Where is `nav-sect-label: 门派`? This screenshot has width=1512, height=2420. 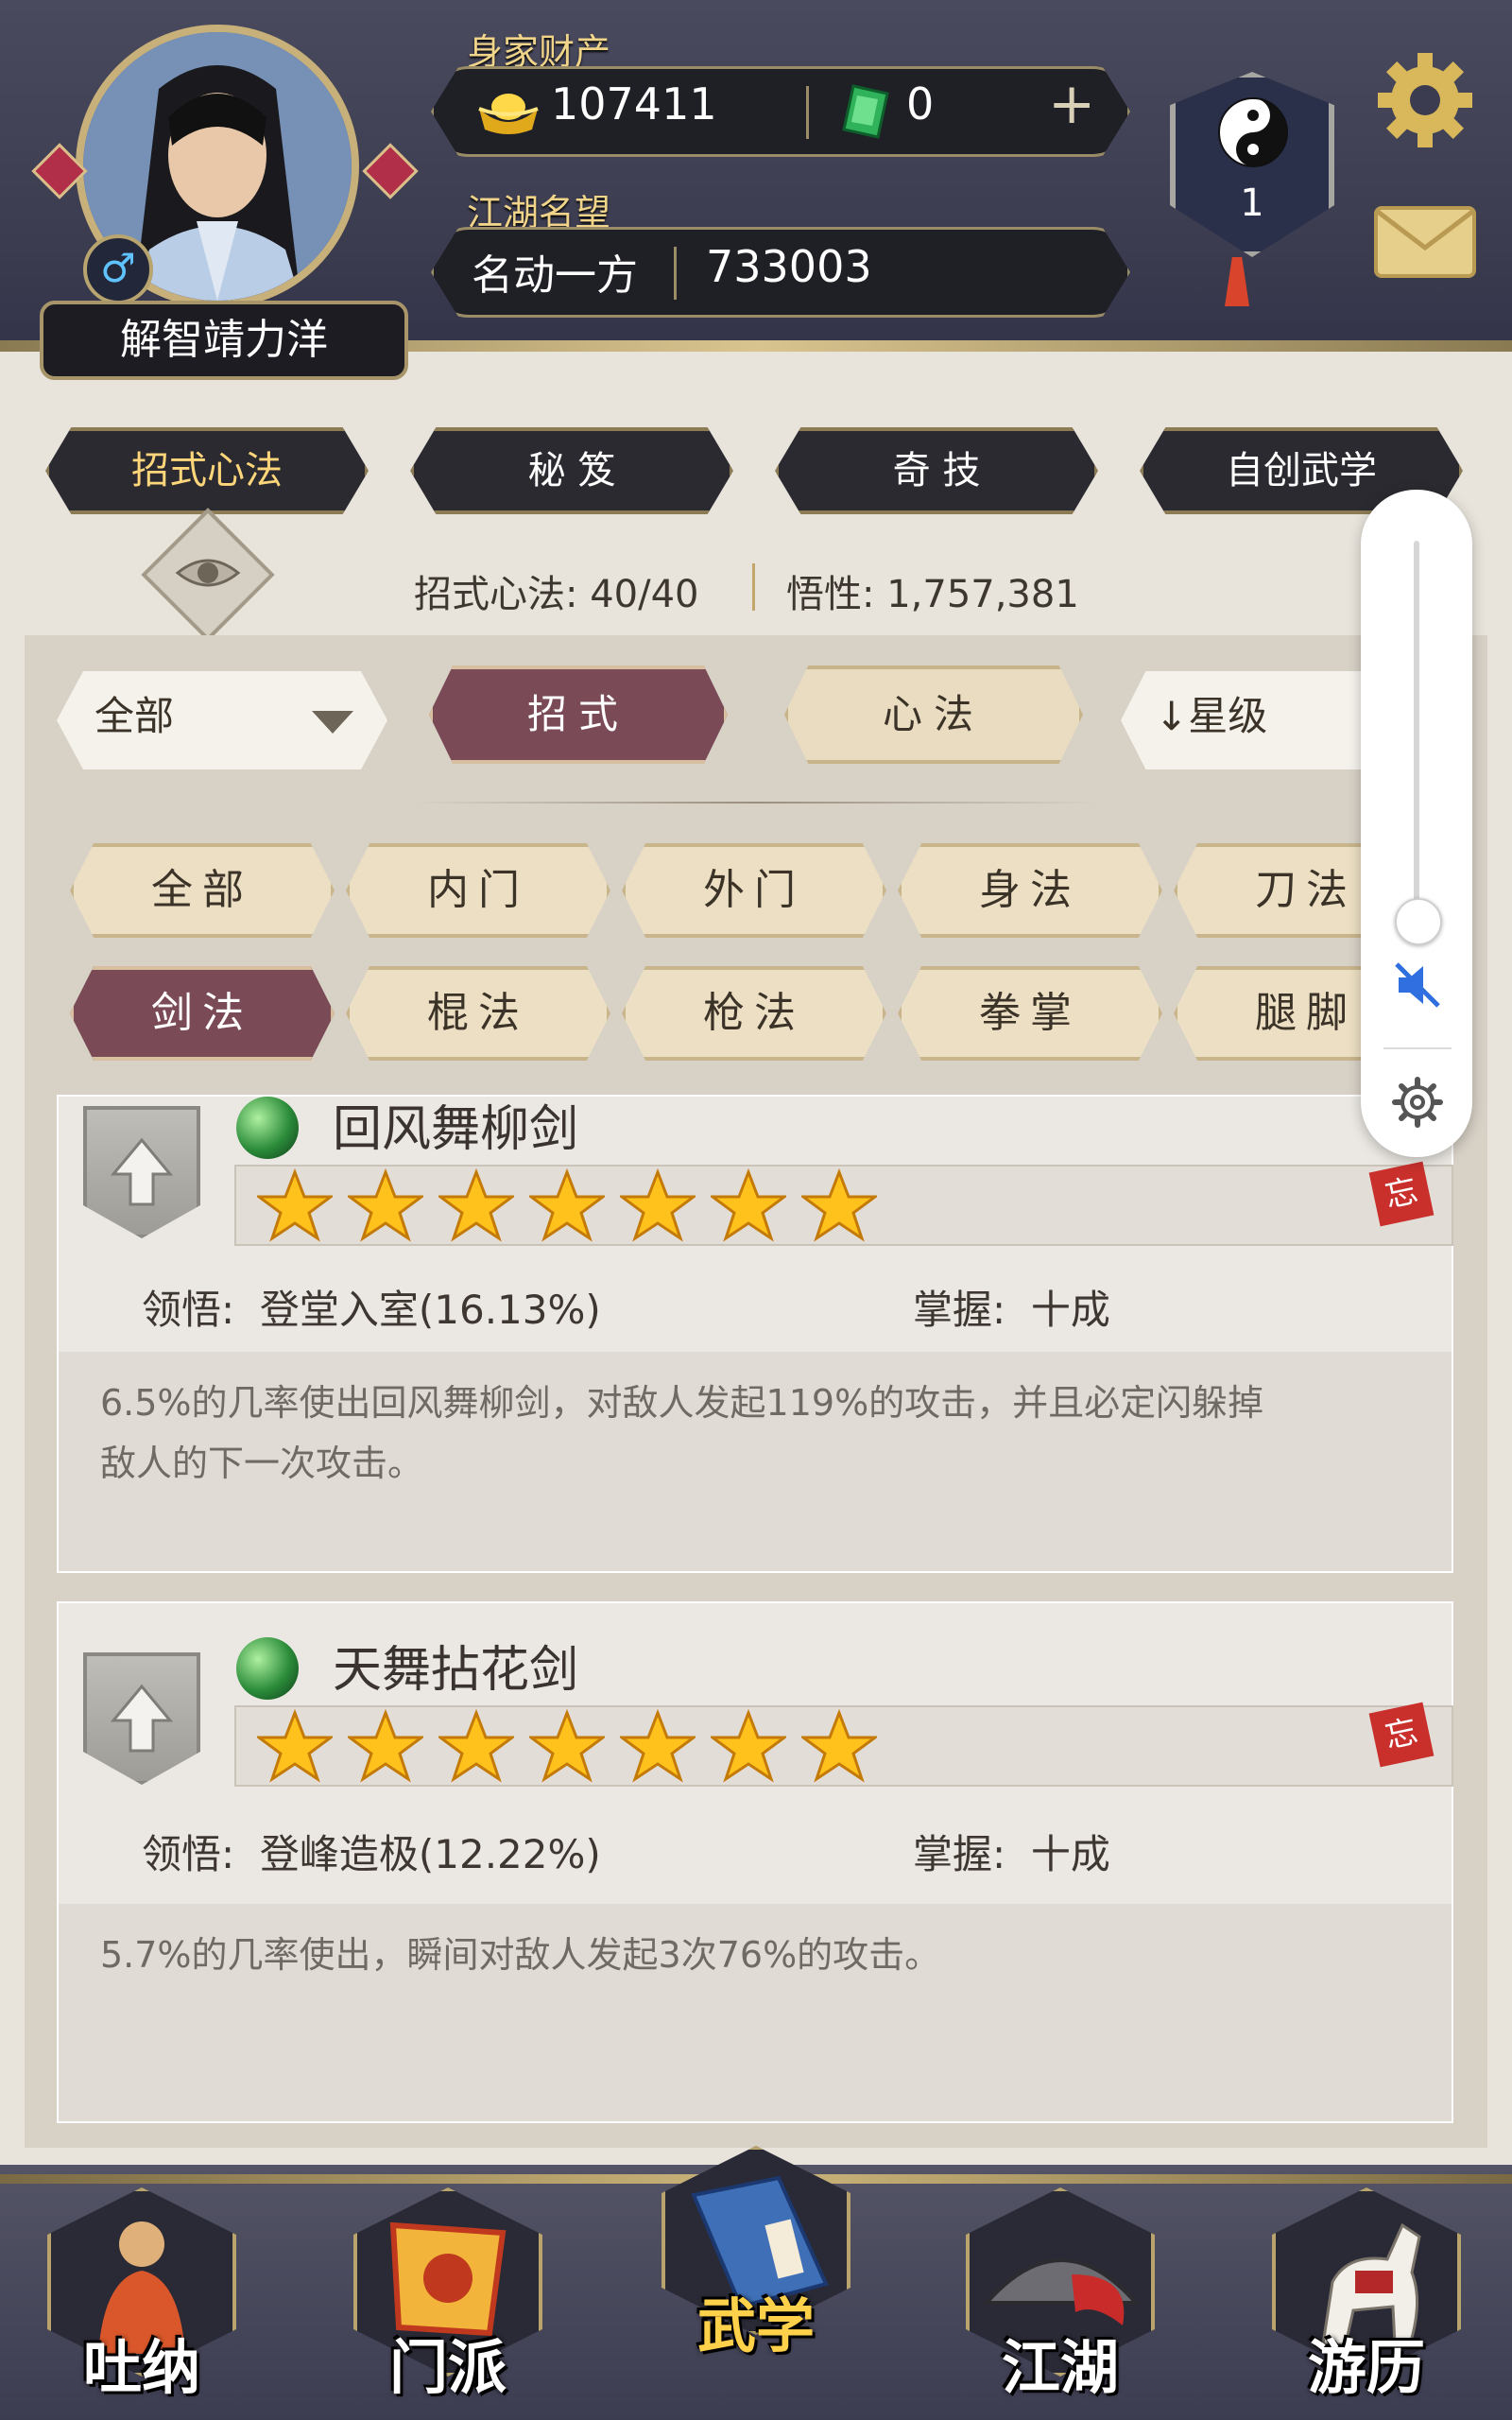
nav-sect-label: 门派 is located at coordinates (447, 2367).